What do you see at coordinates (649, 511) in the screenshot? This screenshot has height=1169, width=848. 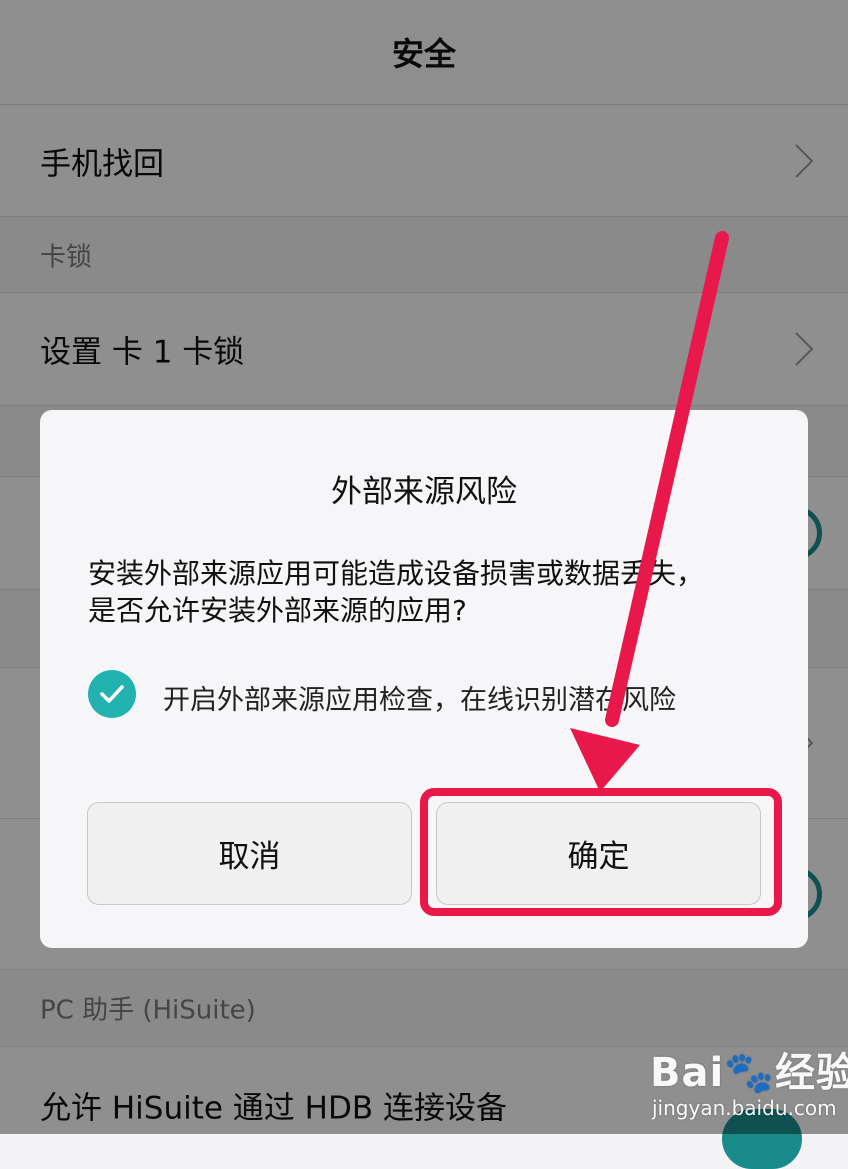 I see `annotation-arrow` at bounding box center [649, 511].